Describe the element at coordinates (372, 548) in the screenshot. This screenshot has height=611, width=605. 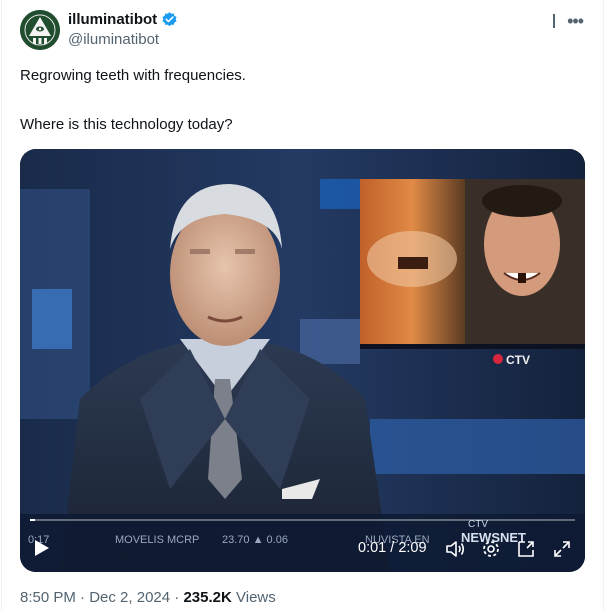
I see `current-time: 0:01` at that location.